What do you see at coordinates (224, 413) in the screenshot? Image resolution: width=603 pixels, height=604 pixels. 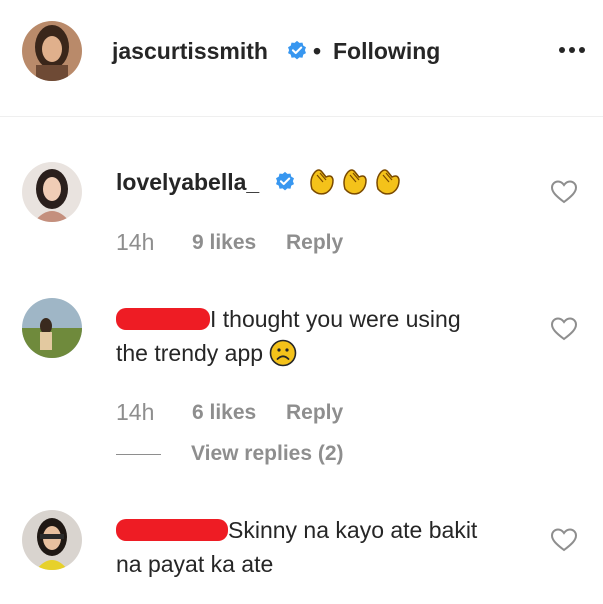 I see `comment-likes: 6 likes` at bounding box center [224, 413].